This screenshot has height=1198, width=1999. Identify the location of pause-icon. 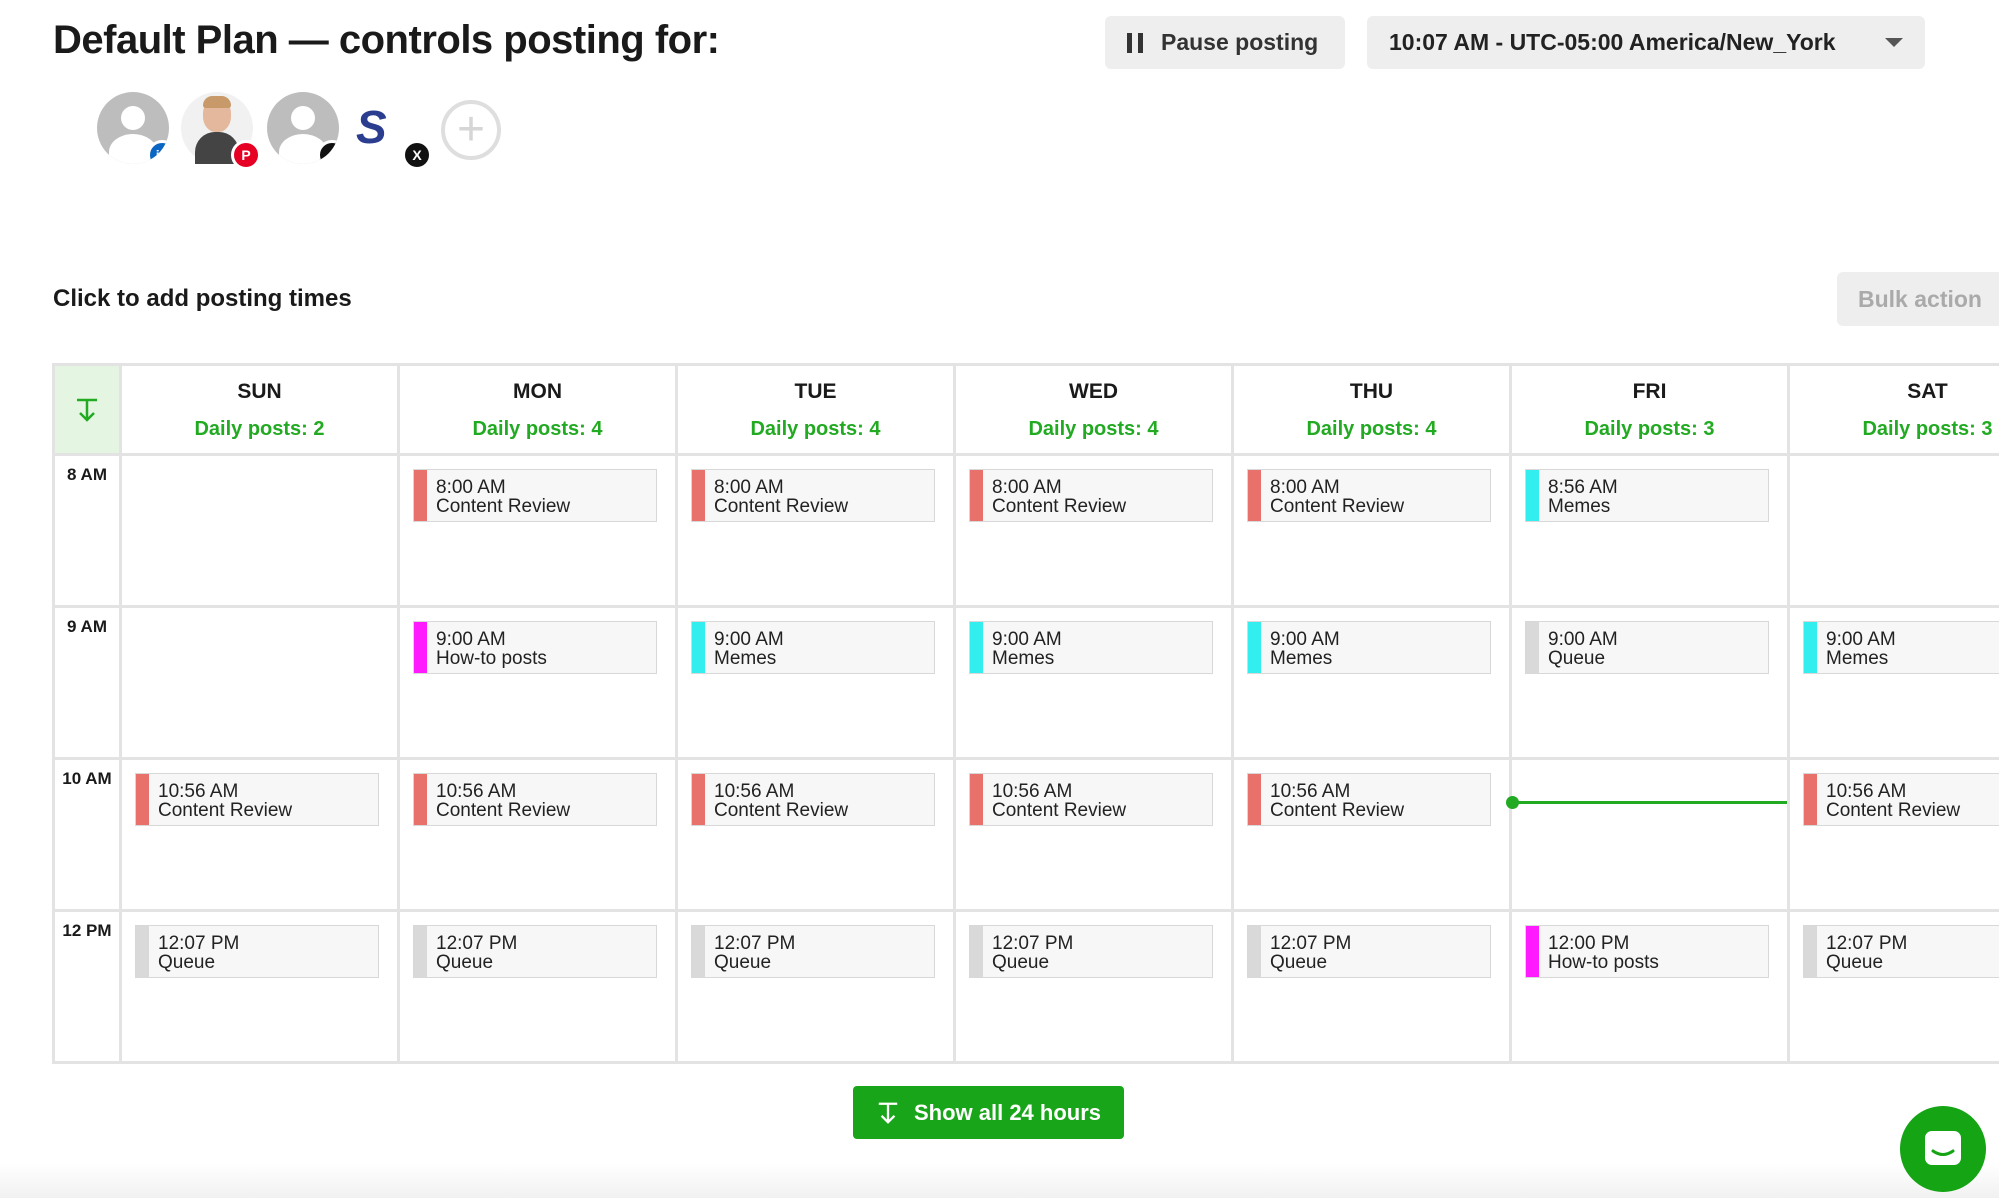
(1135, 42).